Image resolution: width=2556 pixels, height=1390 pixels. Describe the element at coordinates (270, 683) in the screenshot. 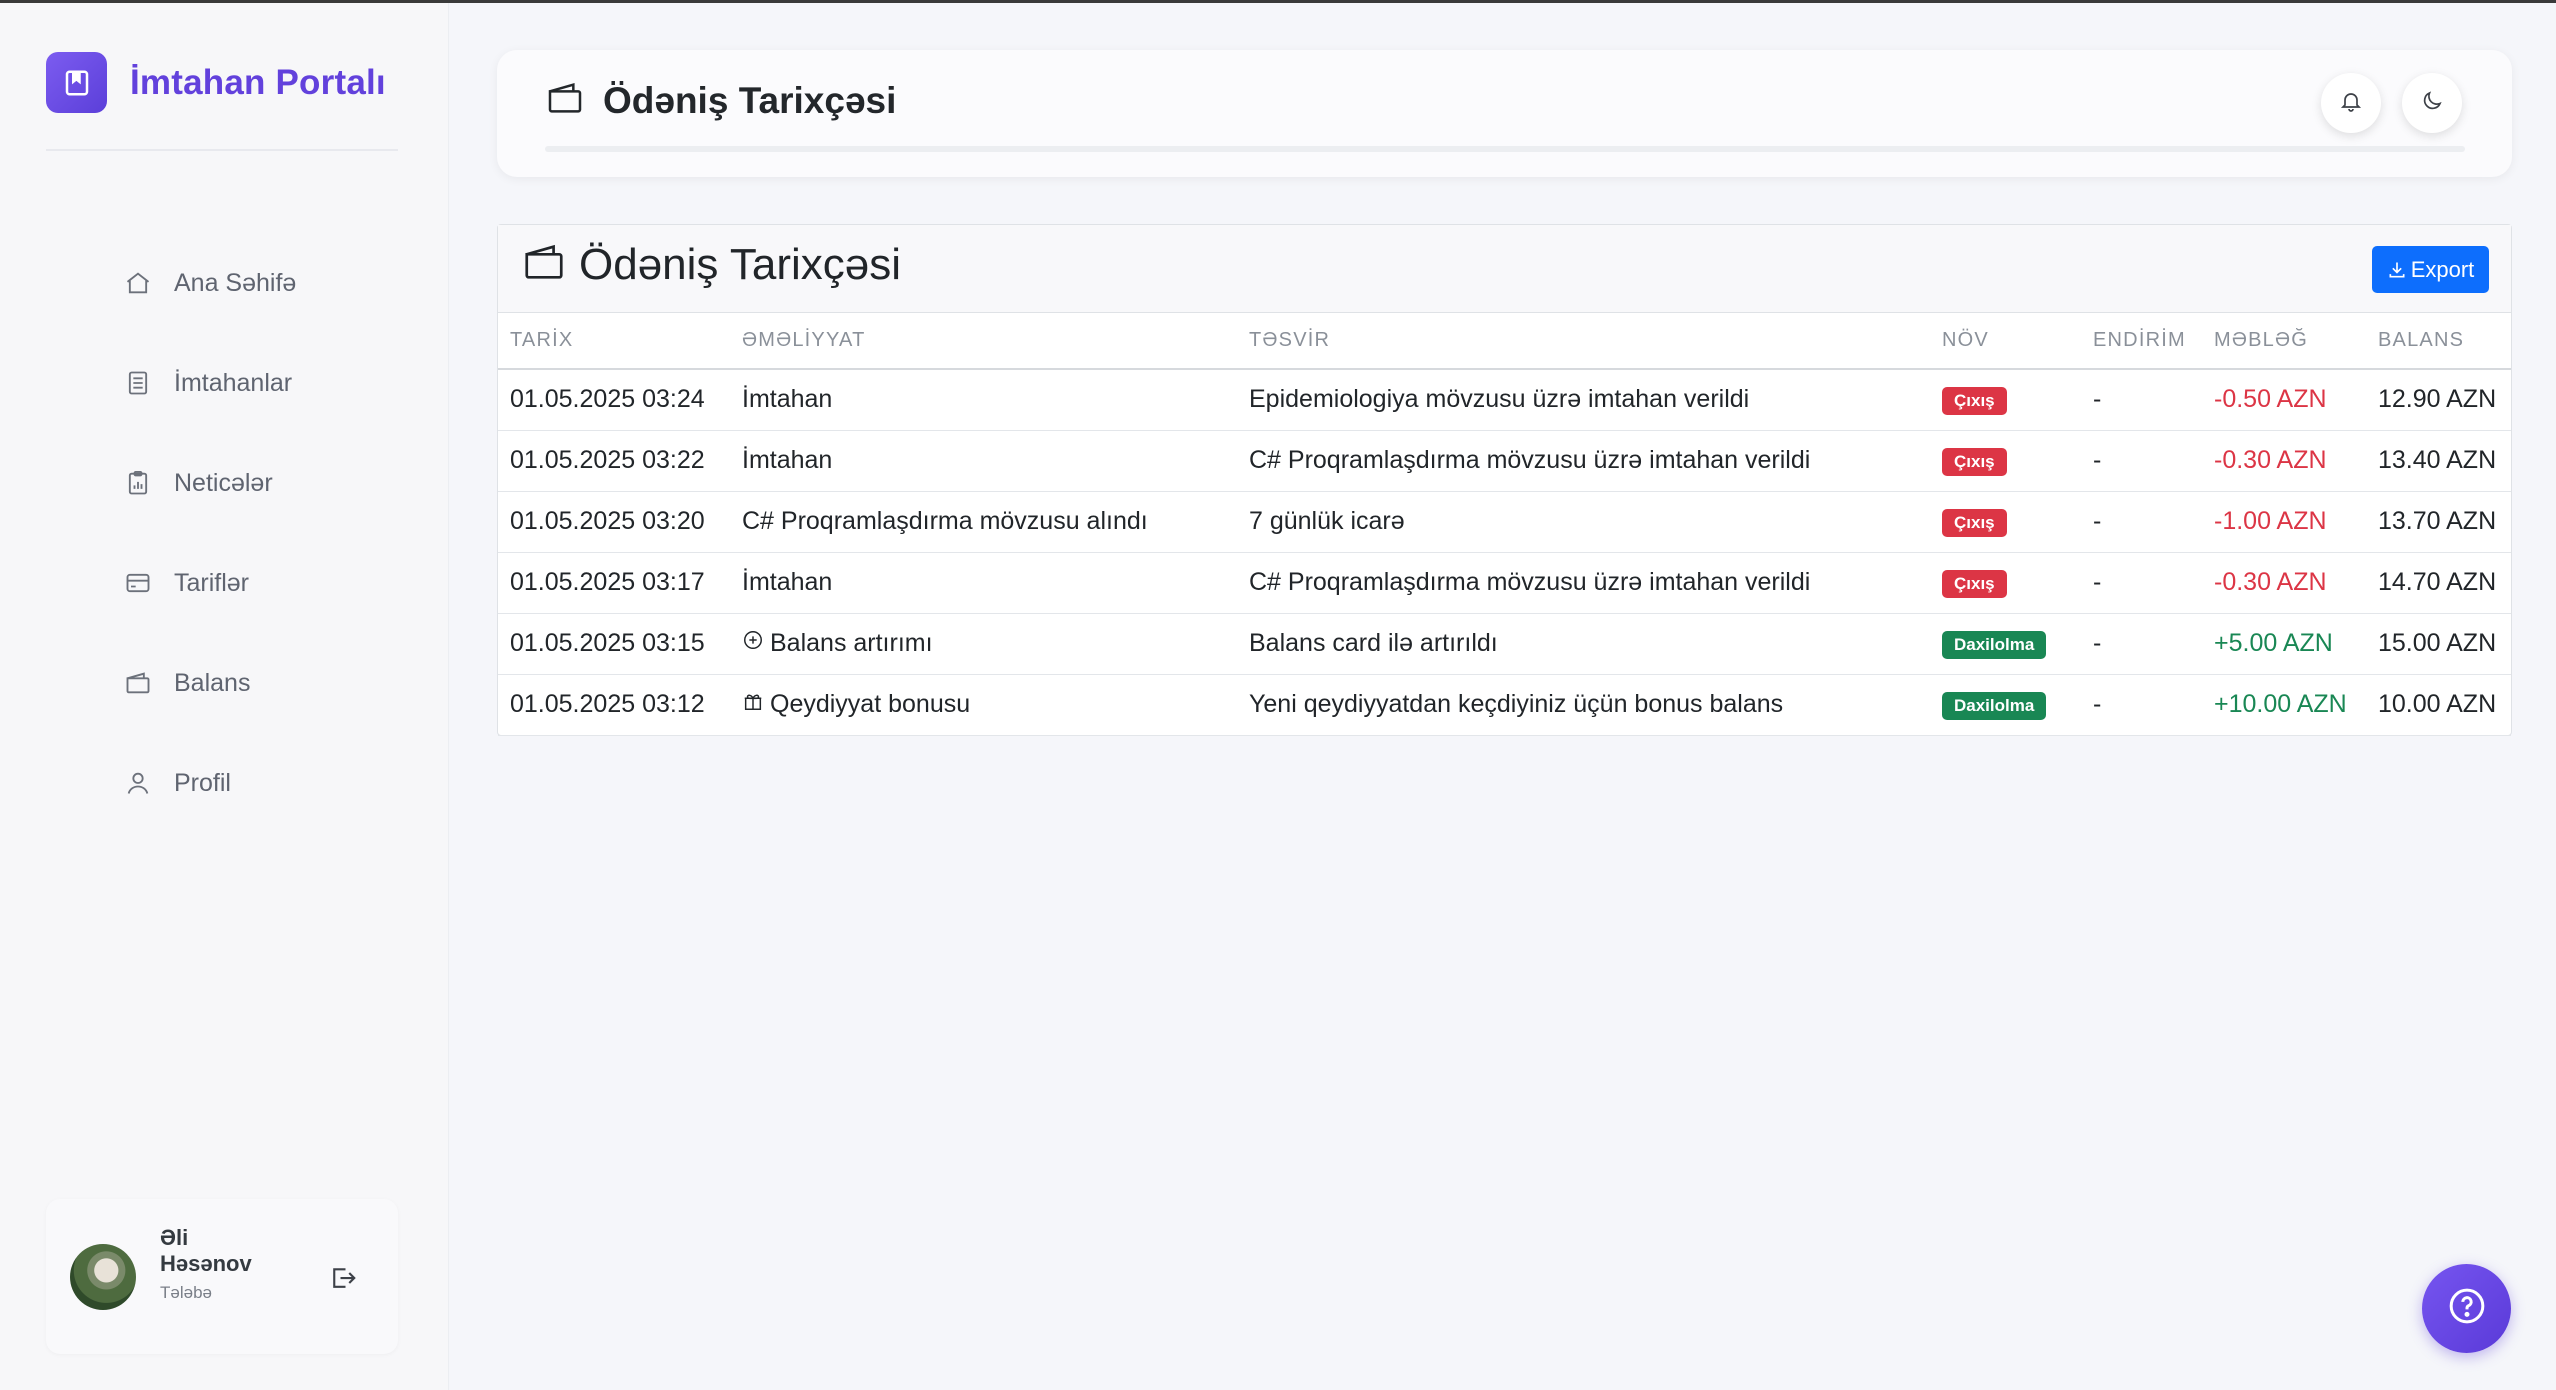

I see `sidebar-item-balance: Balans` at that location.